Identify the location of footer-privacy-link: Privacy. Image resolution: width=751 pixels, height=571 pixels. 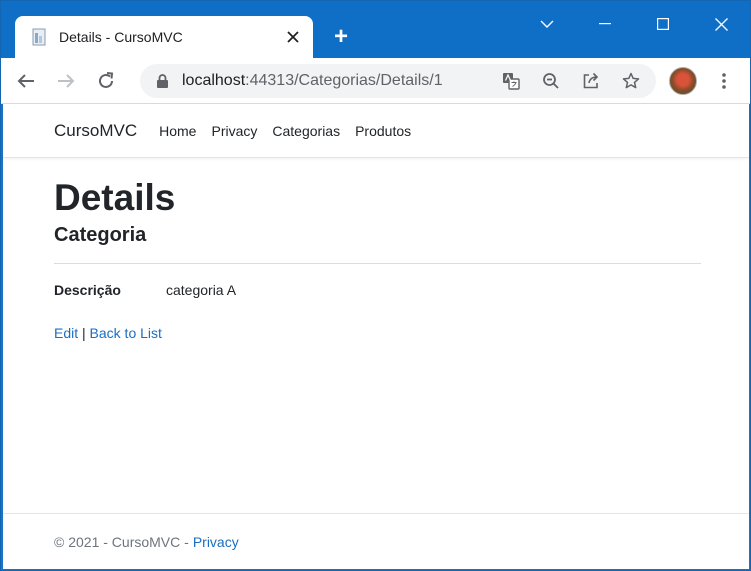
(216, 542).